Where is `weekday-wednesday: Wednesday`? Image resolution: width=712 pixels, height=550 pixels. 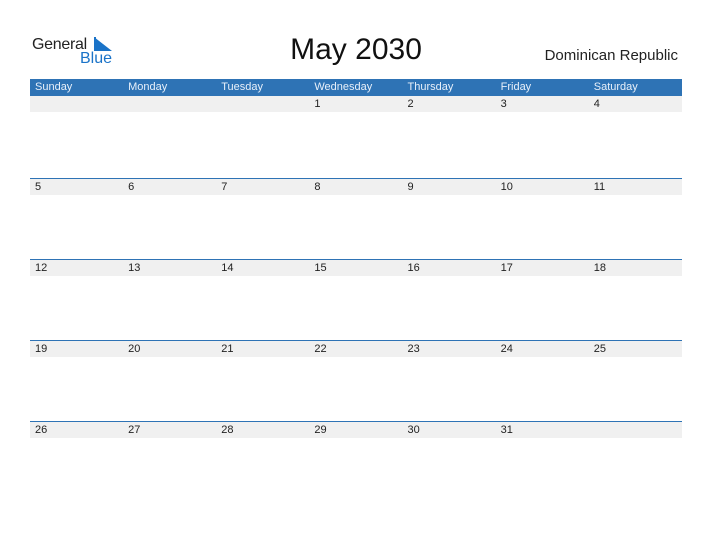 weekday-wednesday: Wednesday is located at coordinates (343, 87).